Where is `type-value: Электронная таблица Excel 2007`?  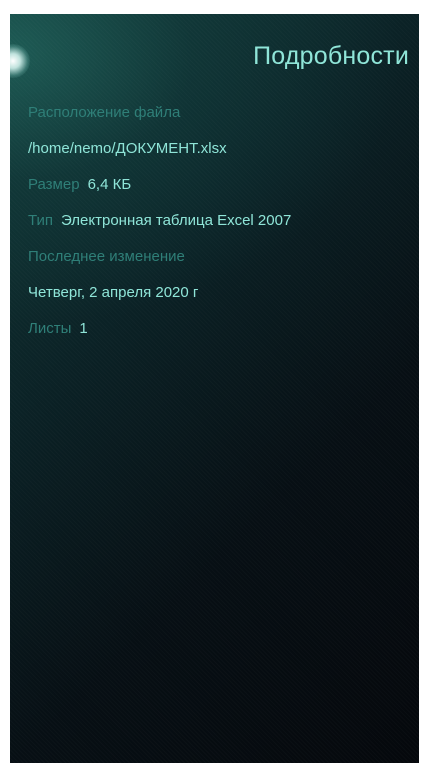
type-value: Электронная таблица Excel 2007 is located at coordinates (176, 220).